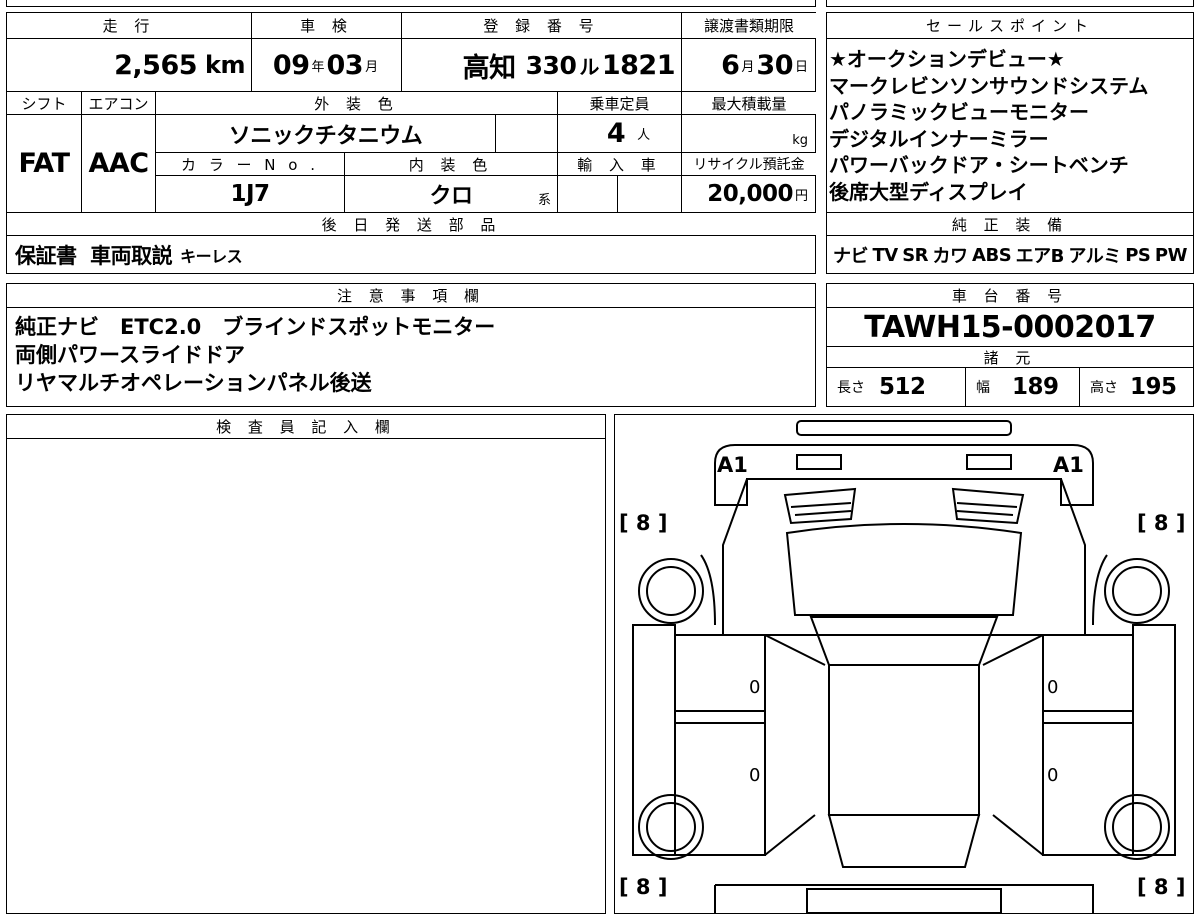 This screenshot has width=1200, height=914. What do you see at coordinates (902, 387) in the screenshot?
I see `length-value: 512` at bounding box center [902, 387].